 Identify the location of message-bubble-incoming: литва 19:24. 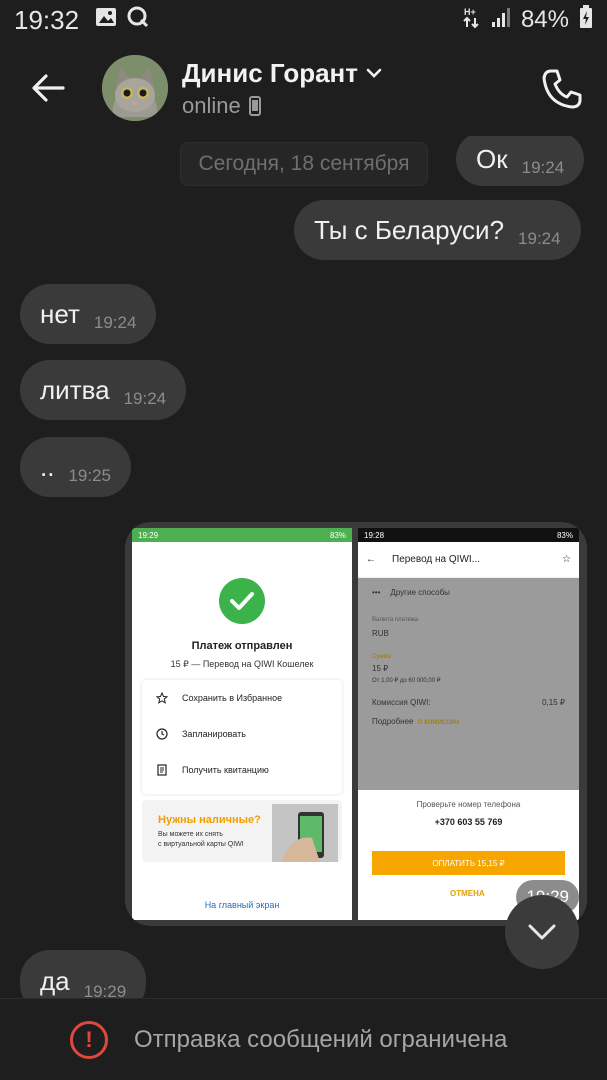
(103, 390).